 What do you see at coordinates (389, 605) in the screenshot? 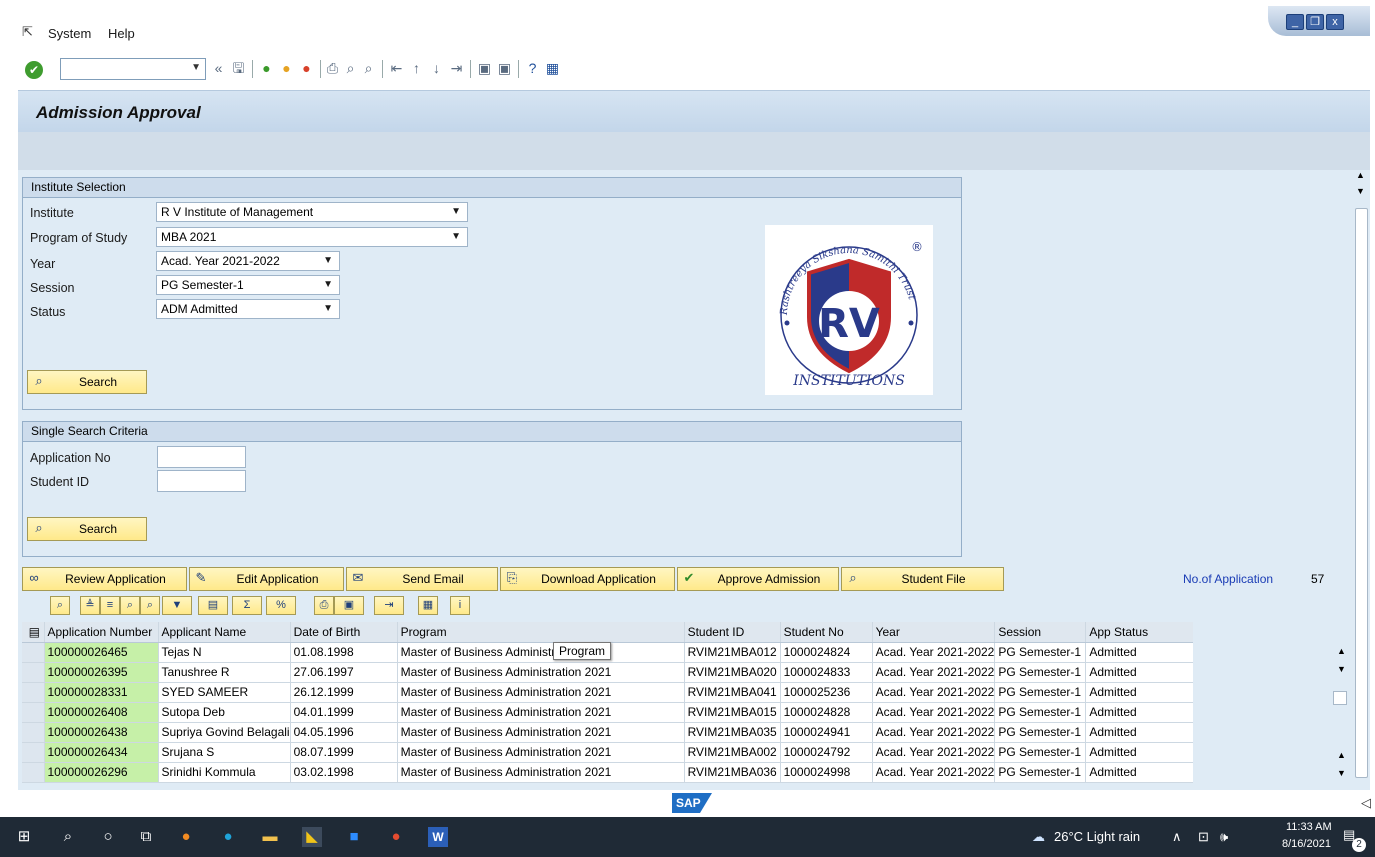
I see `export-icon: ⇥` at bounding box center [389, 605].